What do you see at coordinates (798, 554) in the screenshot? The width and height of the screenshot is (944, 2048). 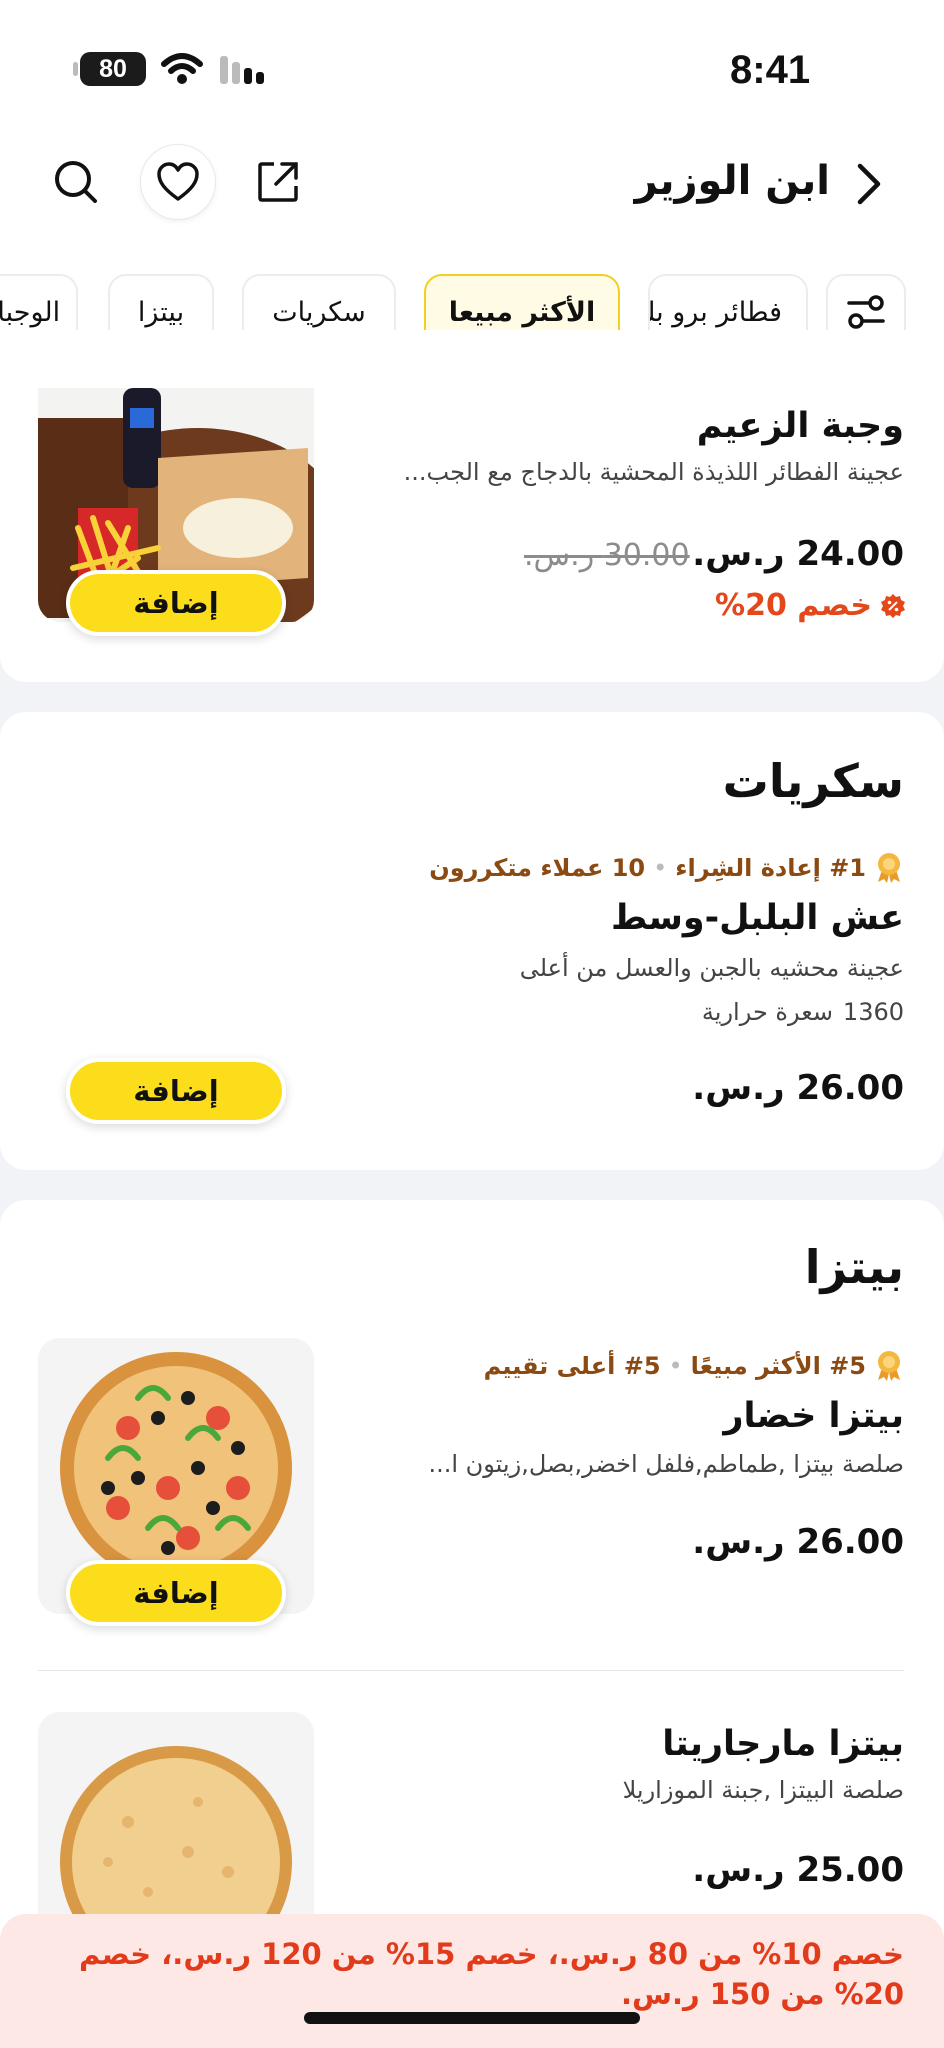 I see `item-price: 24.00 ر.س.` at bounding box center [798, 554].